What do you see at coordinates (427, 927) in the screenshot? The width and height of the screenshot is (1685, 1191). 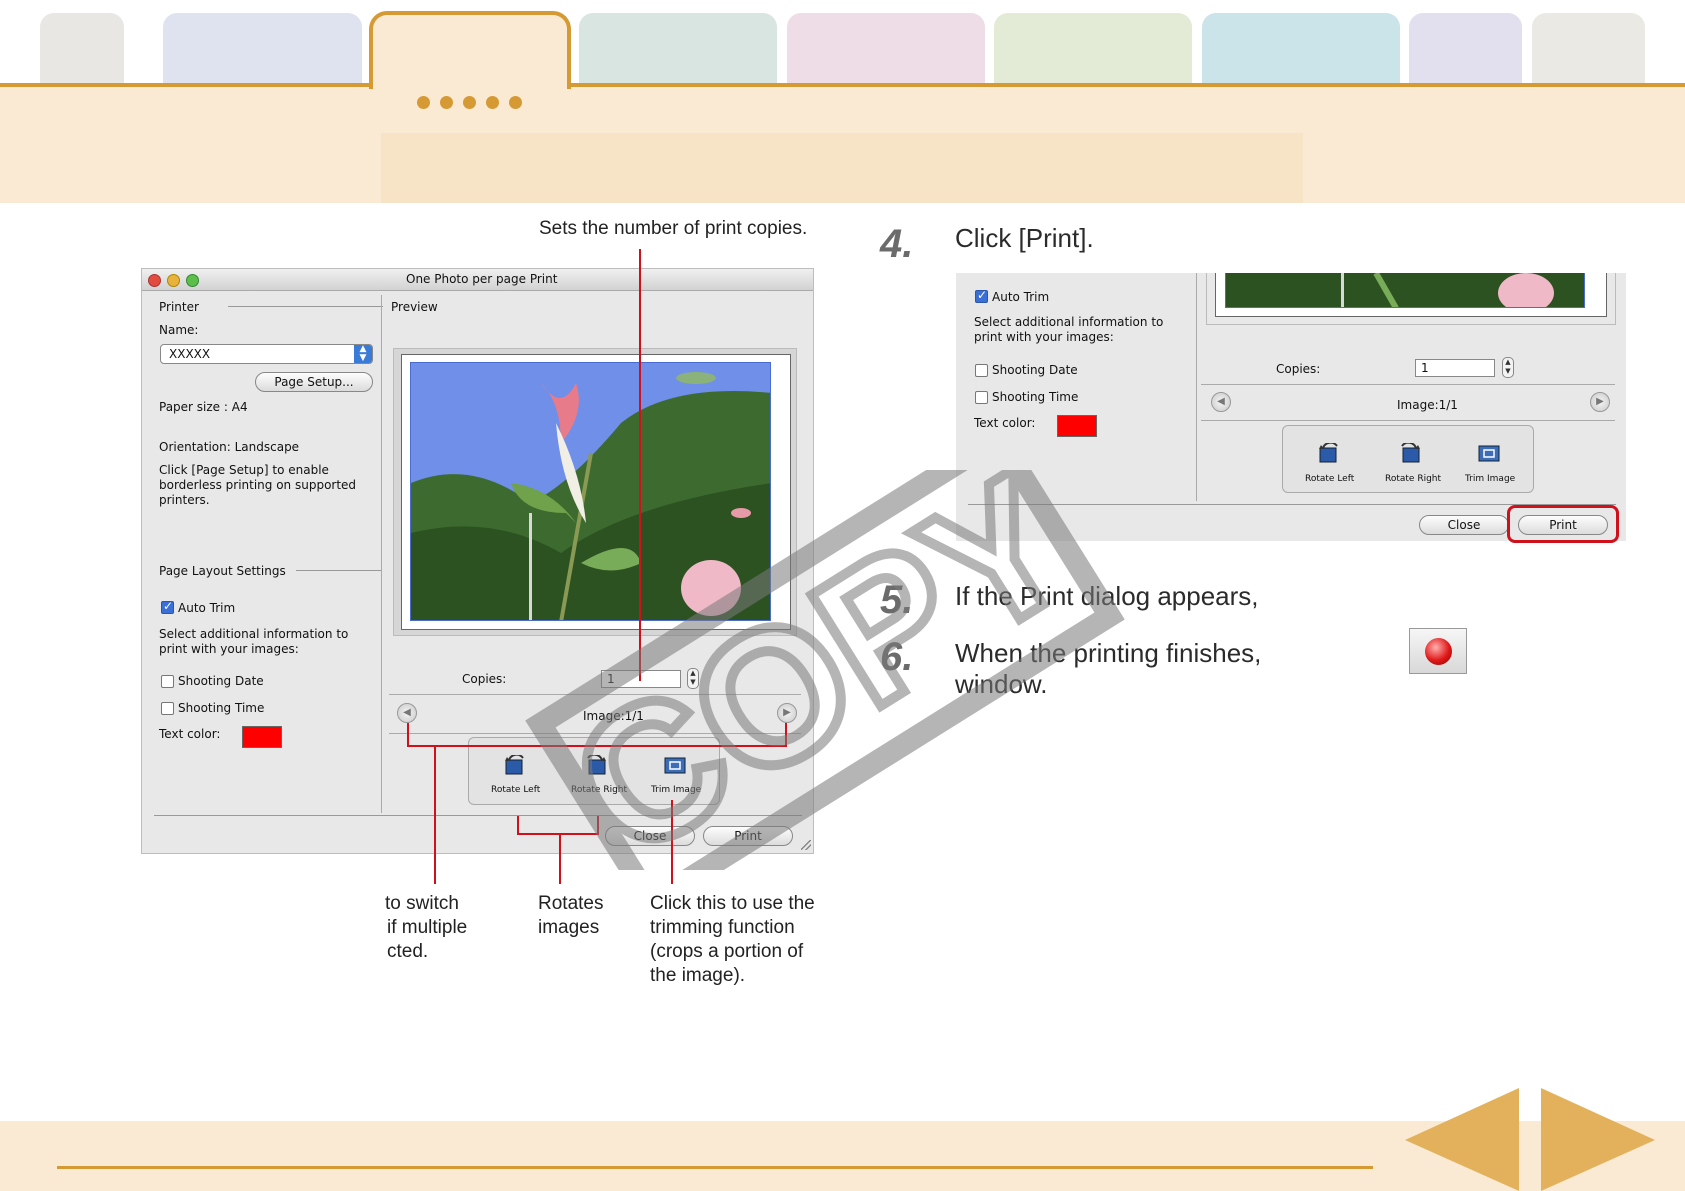 I see `callout-switch-2: if multiple` at bounding box center [427, 927].